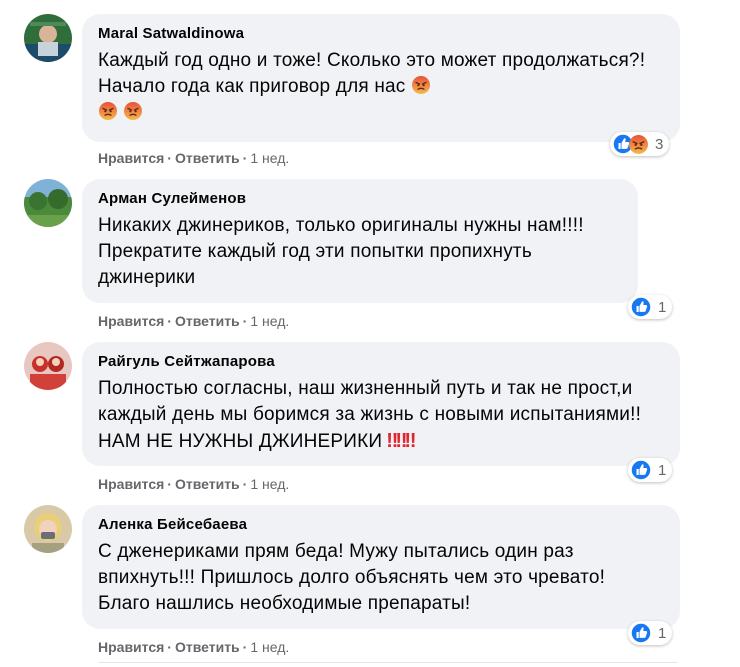 This screenshot has width=740, height=667. I want to click on double-exclamation-emoji: ‼‼‼, so click(401, 441).